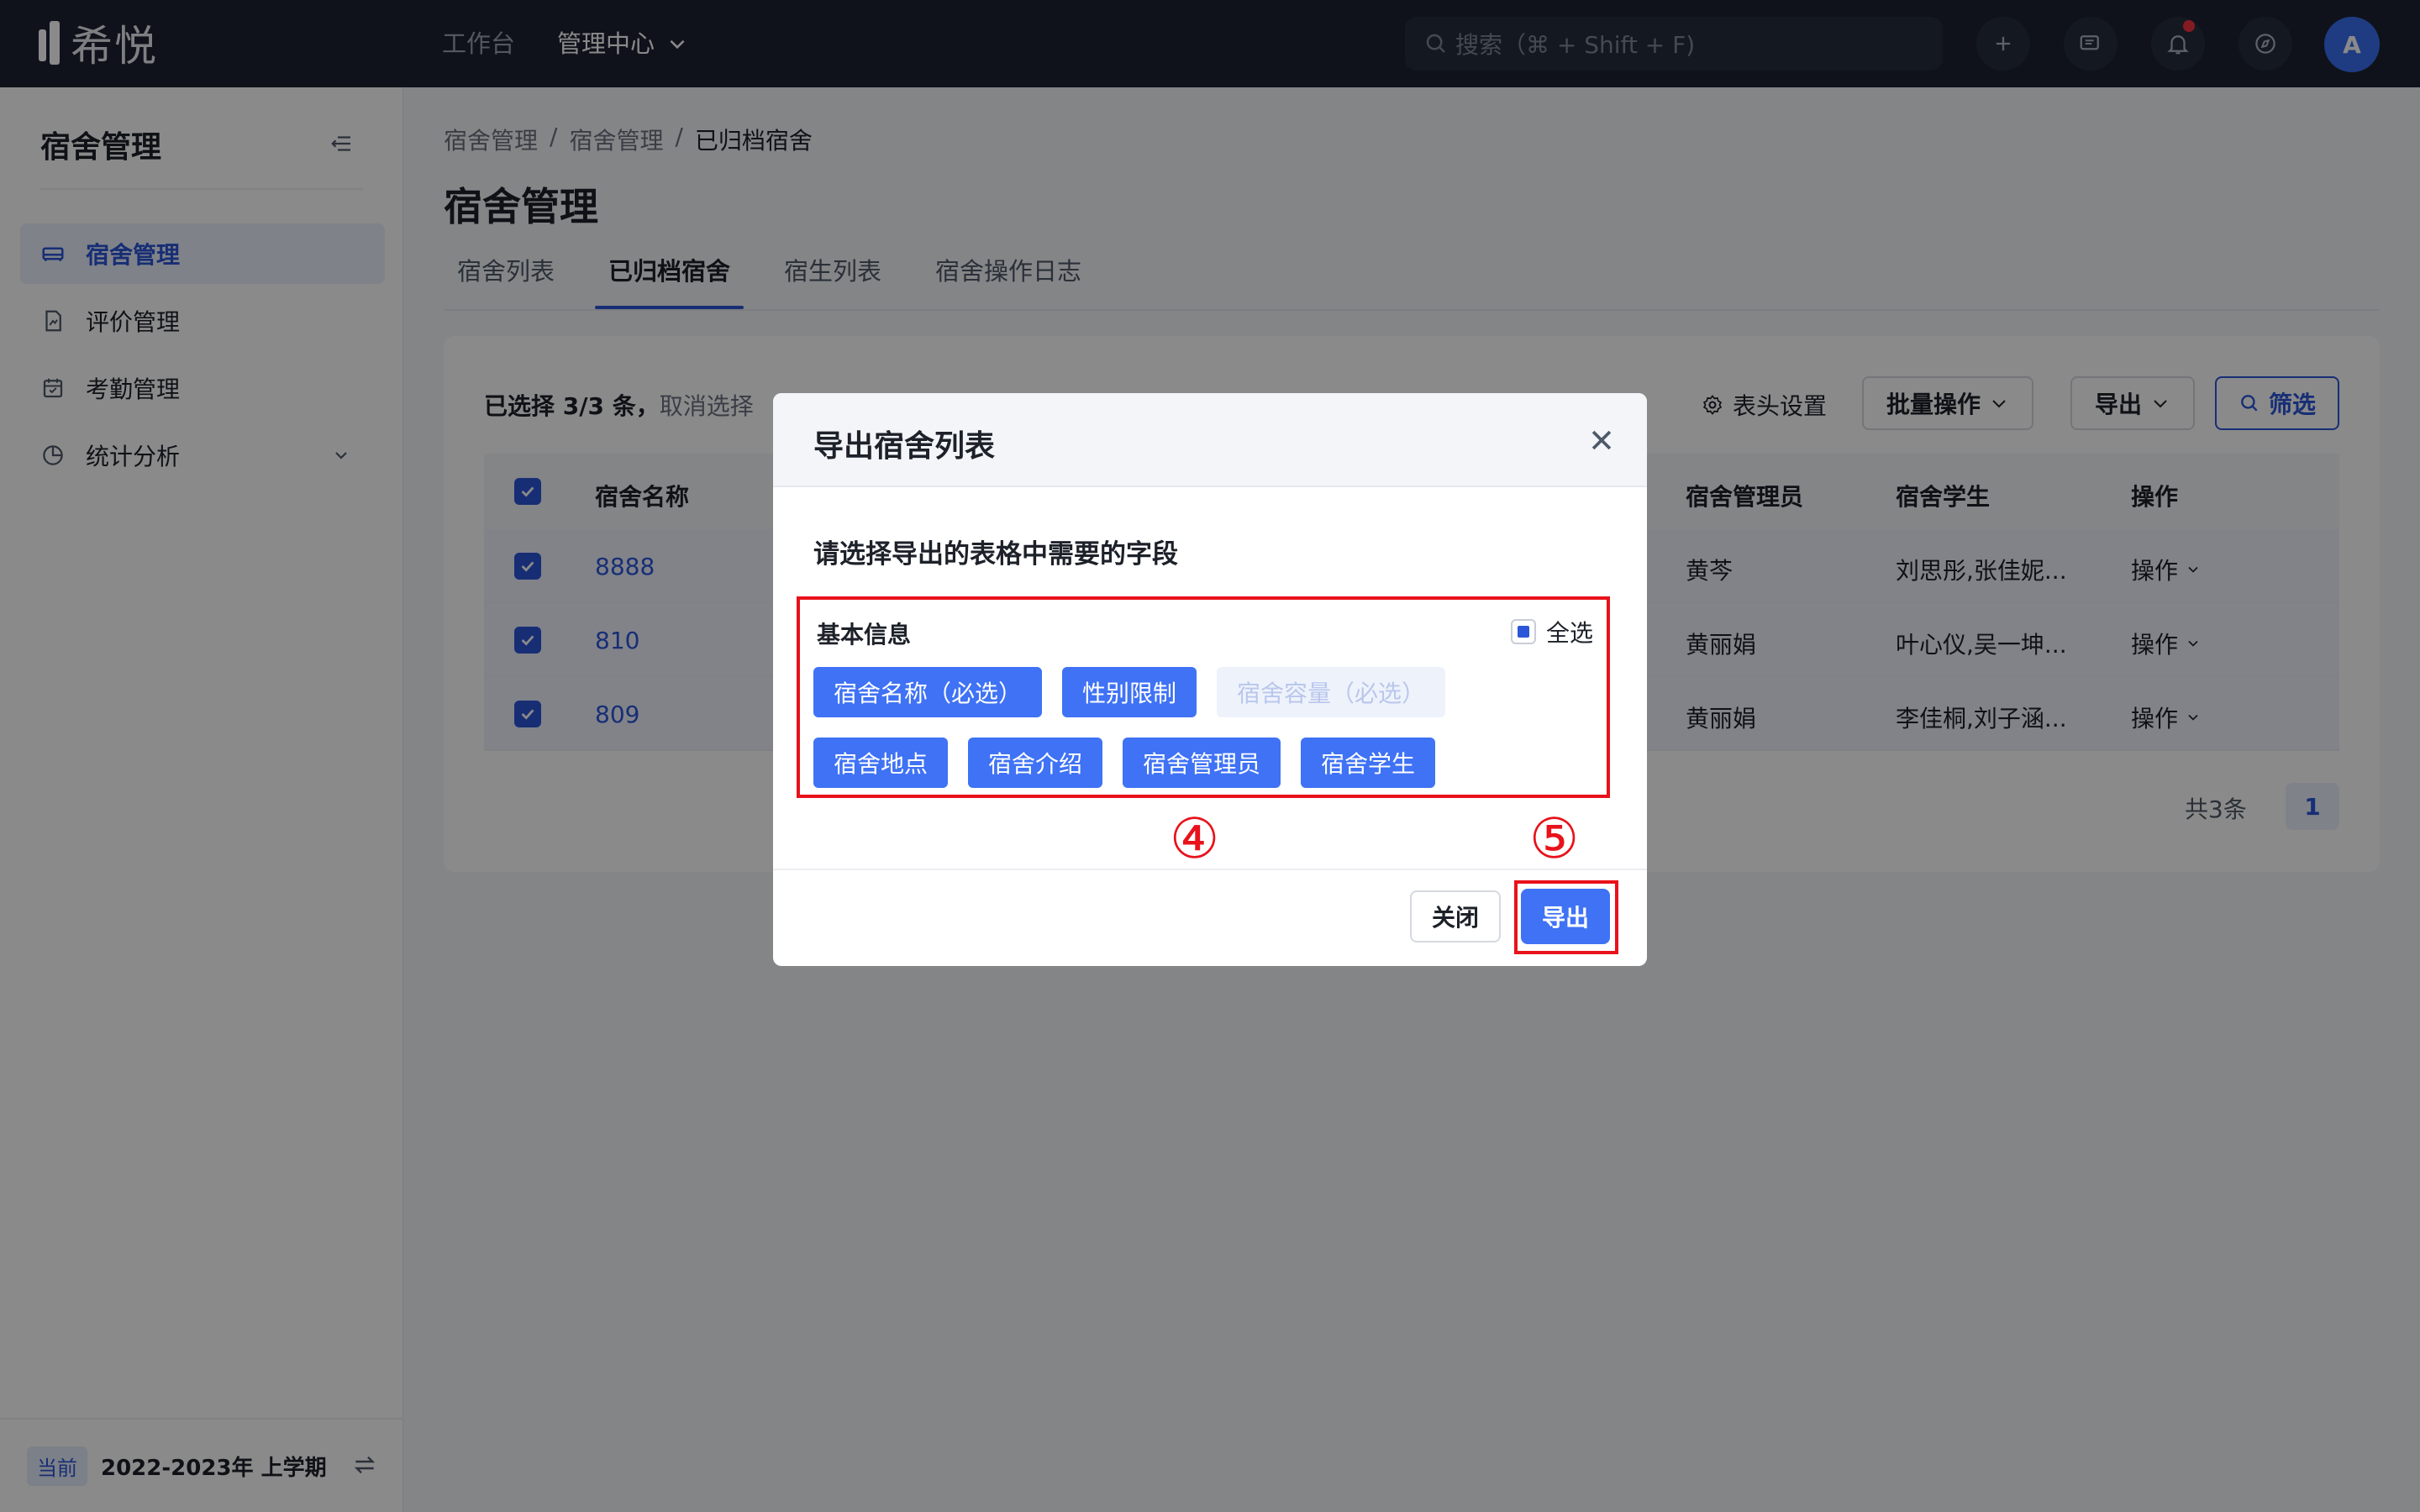  I want to click on select-all-fields: 全选, so click(1552, 631).